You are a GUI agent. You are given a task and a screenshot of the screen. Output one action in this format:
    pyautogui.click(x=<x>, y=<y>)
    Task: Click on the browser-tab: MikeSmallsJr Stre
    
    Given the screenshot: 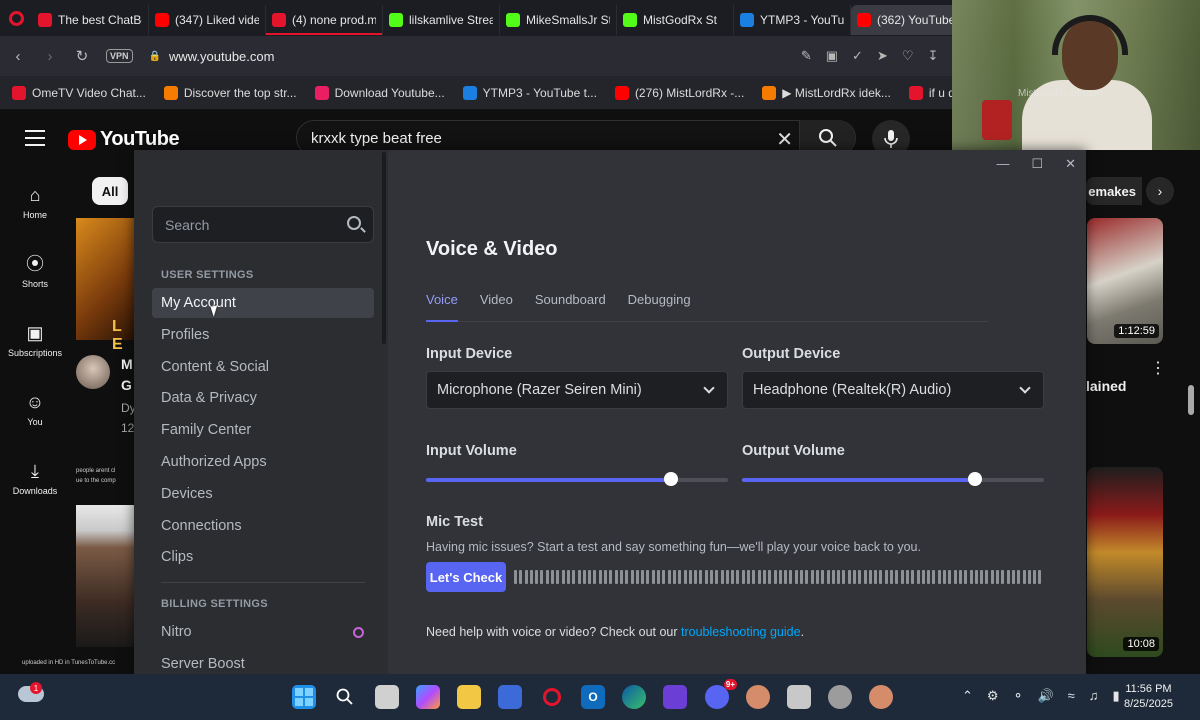 What is the action you would take?
    pyautogui.click(x=558, y=20)
    